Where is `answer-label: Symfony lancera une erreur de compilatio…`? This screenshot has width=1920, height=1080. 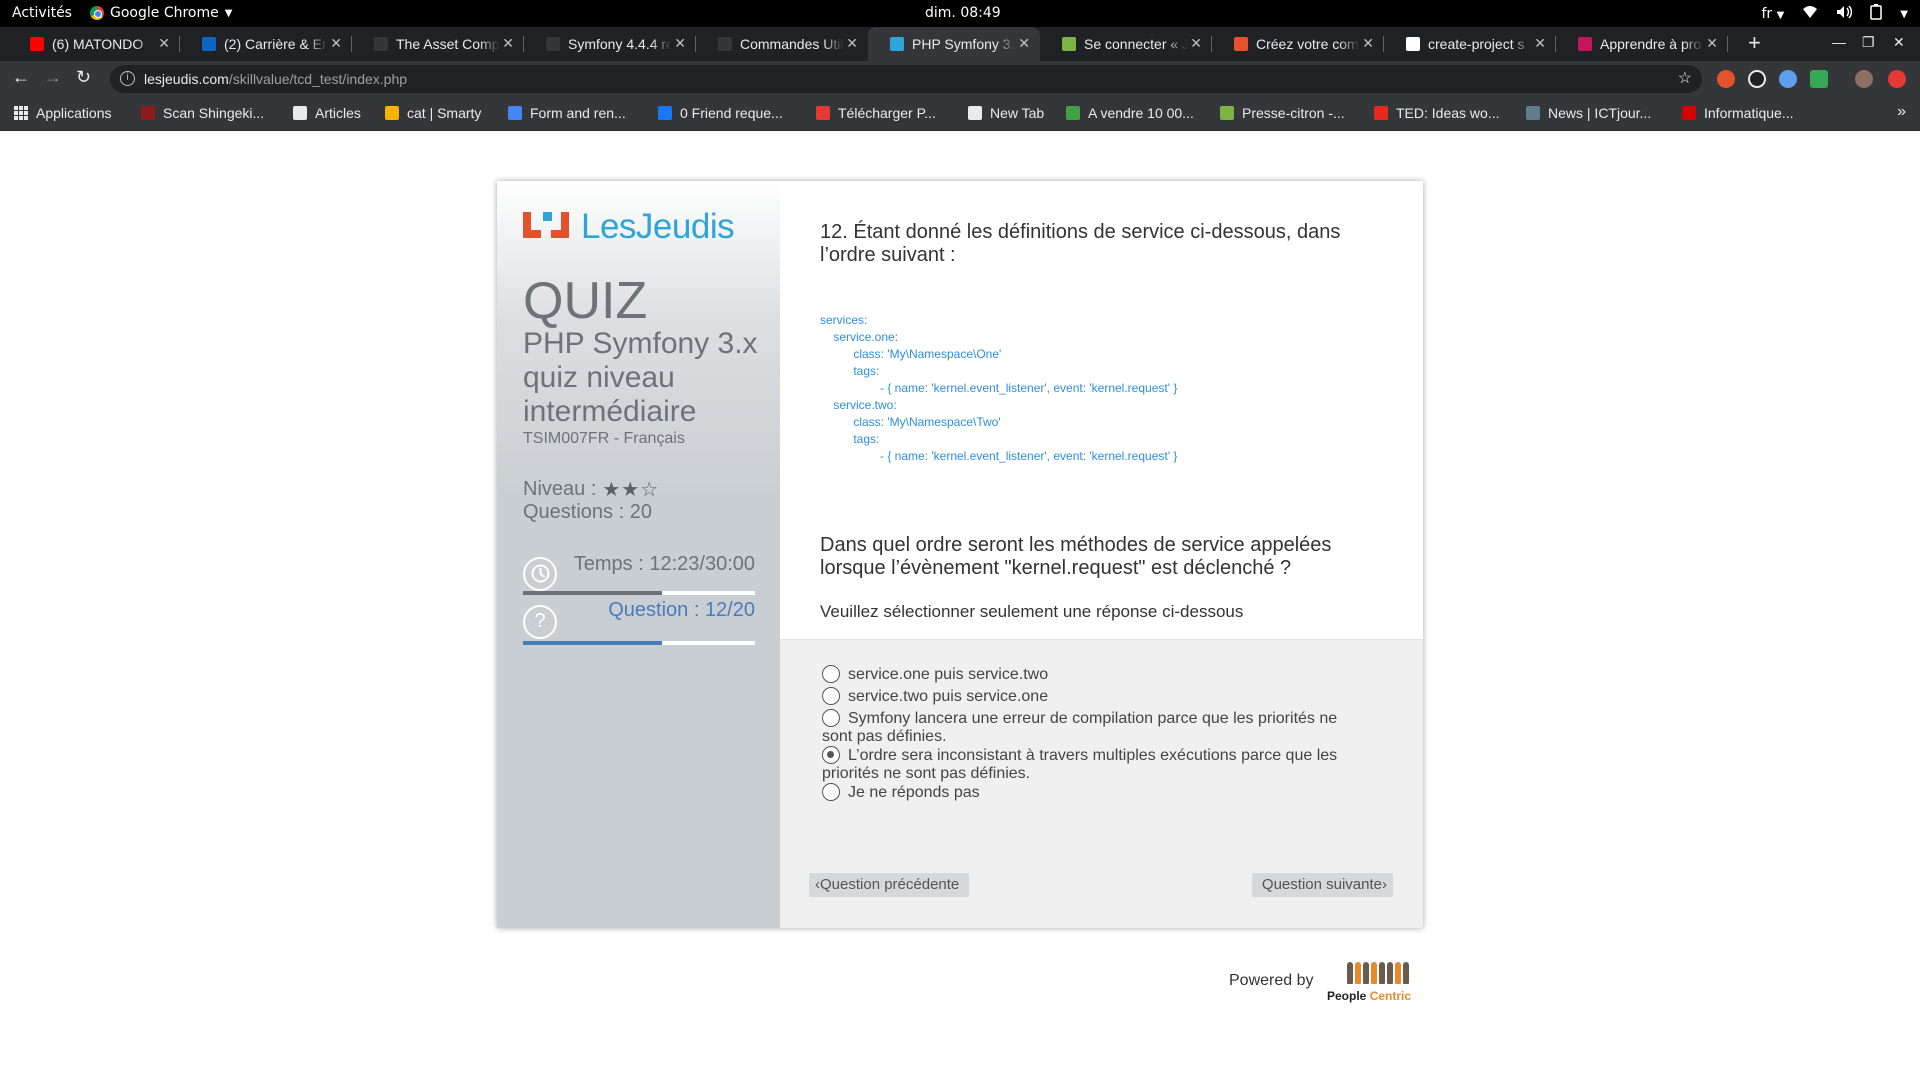
answer-label: Symfony lancera une erreur de compilatio… is located at coordinates (1080, 727).